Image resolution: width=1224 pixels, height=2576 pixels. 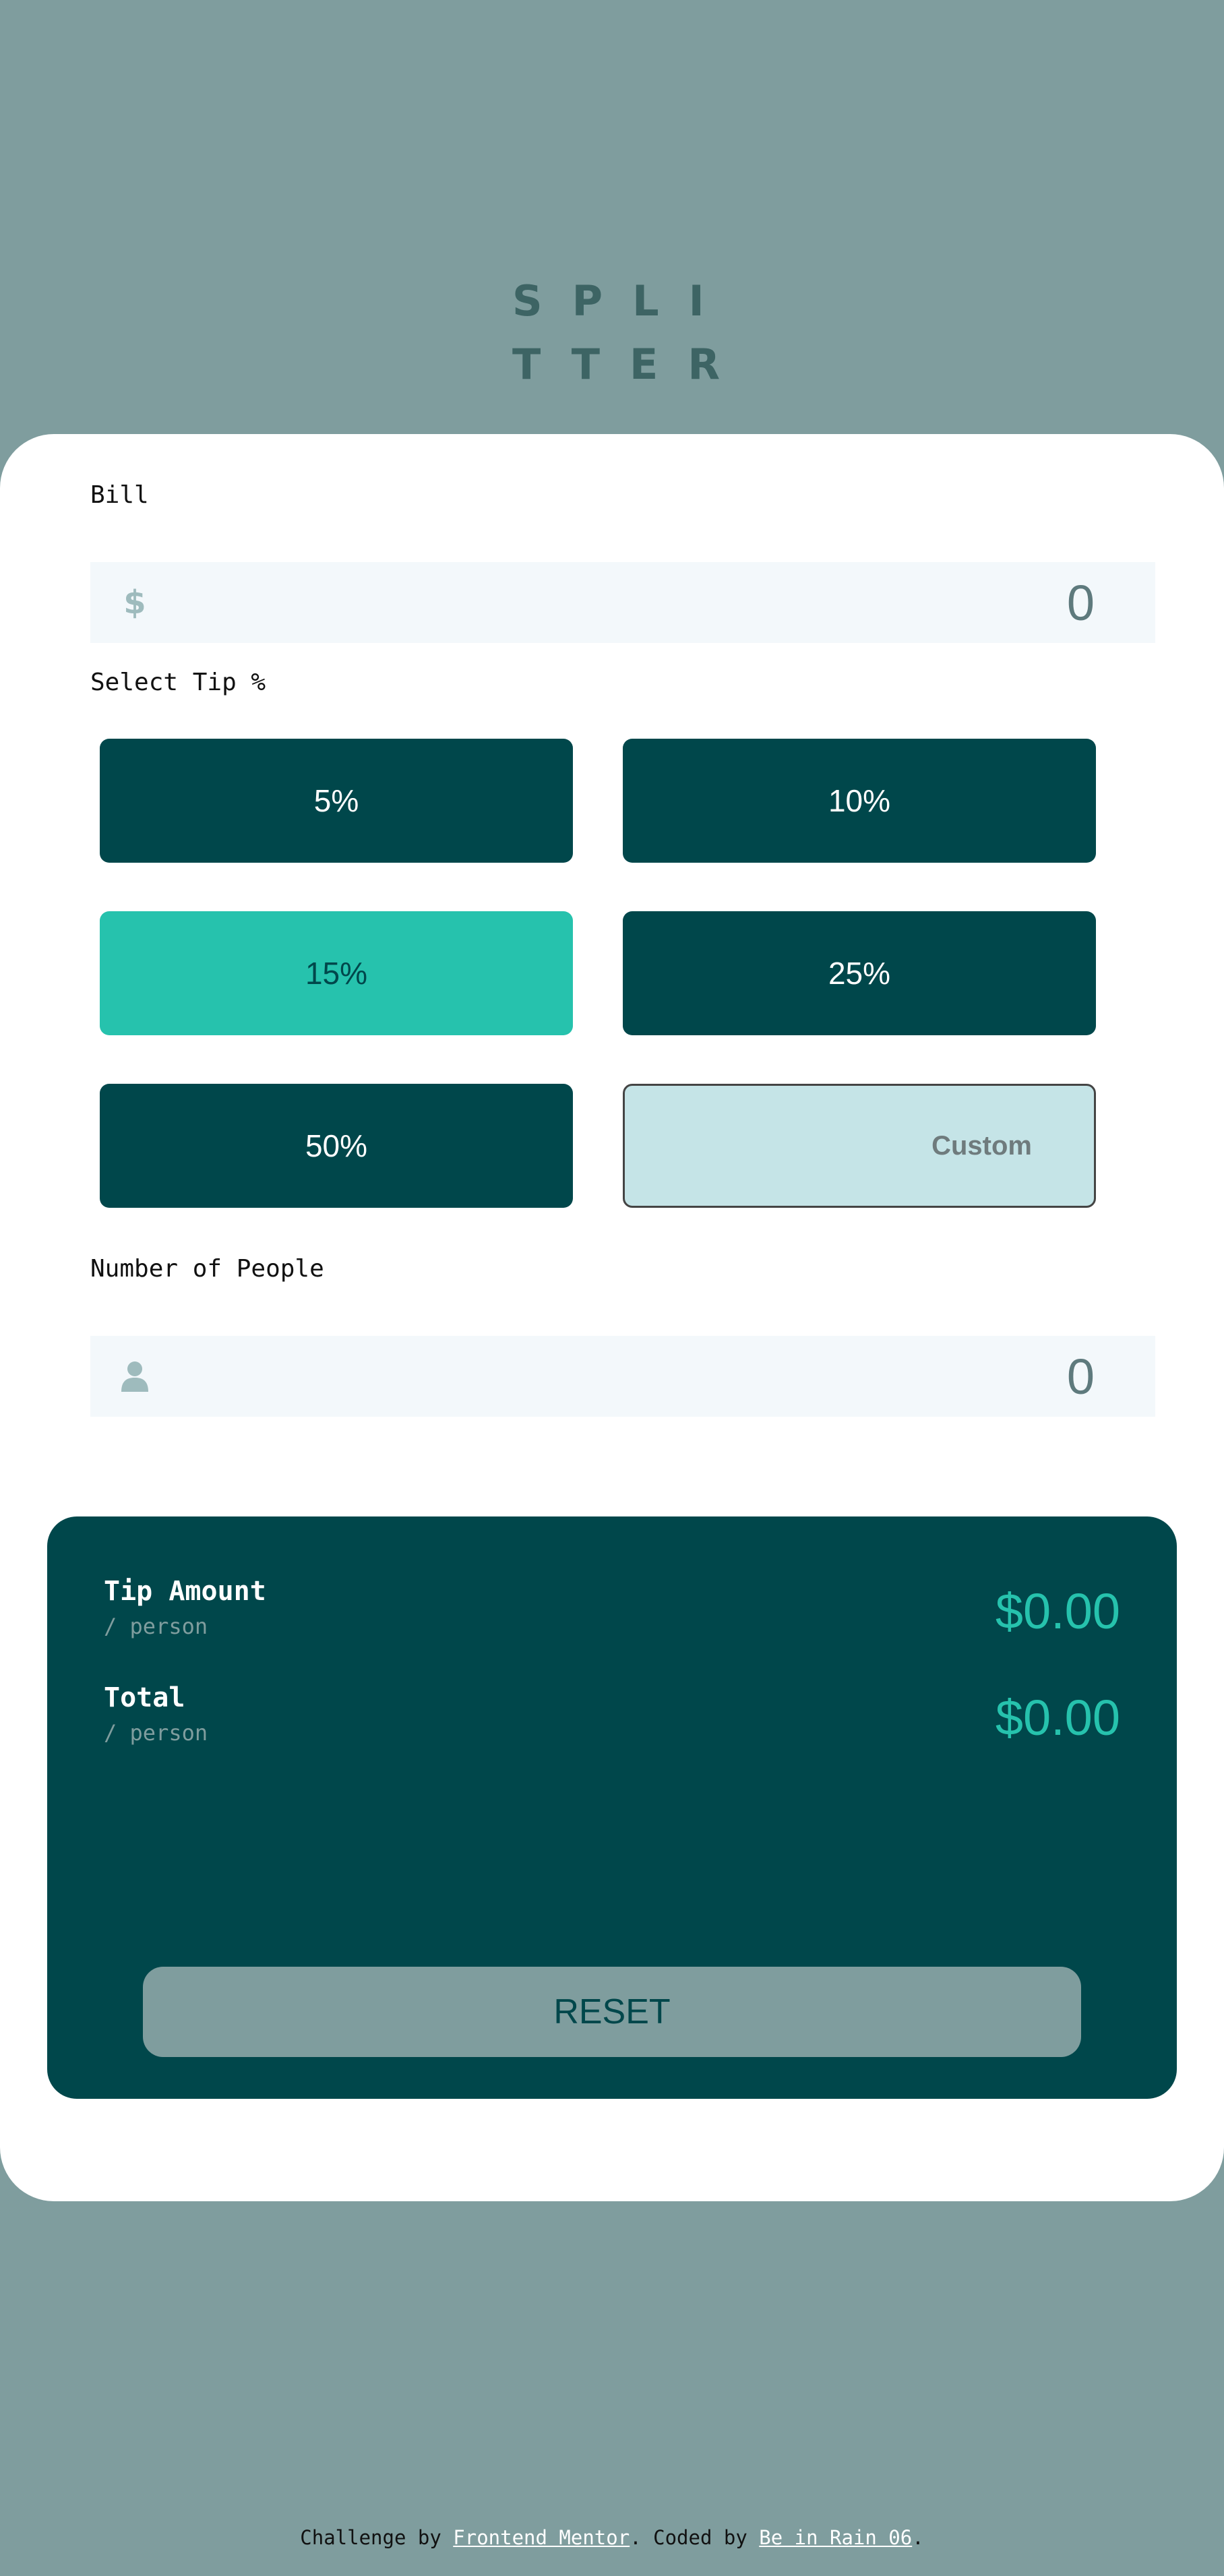 I want to click on footer-prefix: Challenge by, so click(x=377, y=2538).